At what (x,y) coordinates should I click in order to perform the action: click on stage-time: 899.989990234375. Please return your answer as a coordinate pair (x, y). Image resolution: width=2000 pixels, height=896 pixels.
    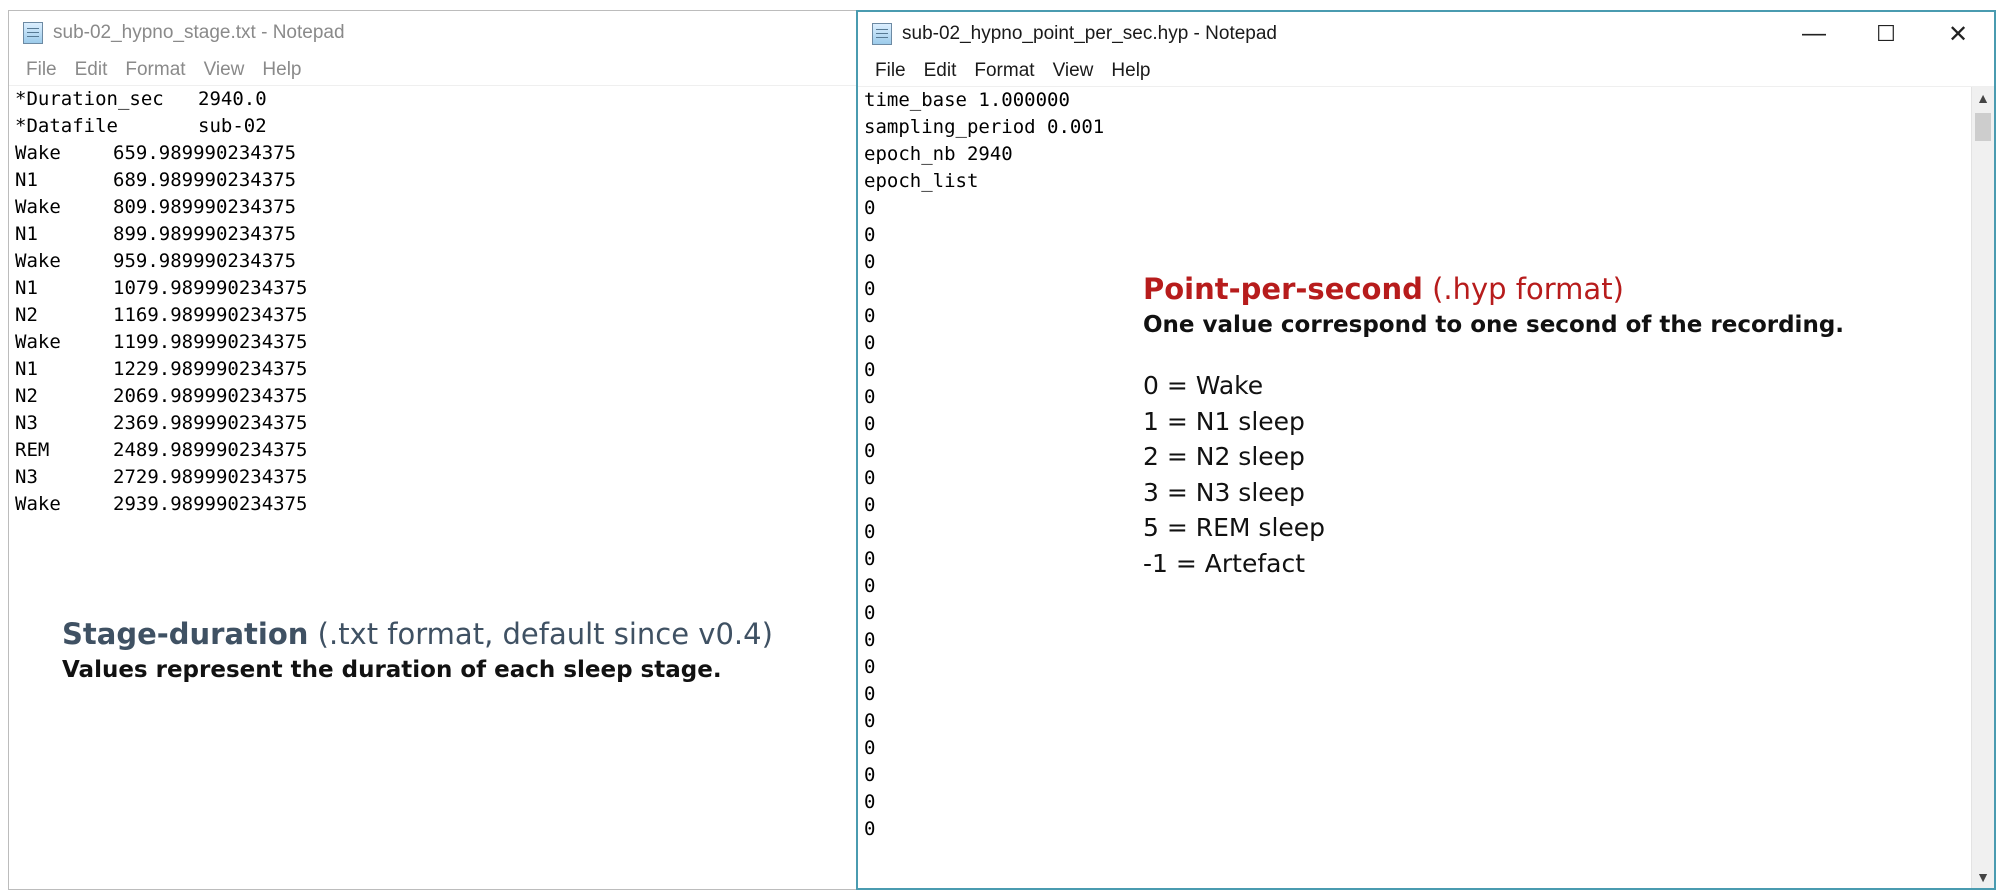
    Looking at the image, I should click on (205, 234).